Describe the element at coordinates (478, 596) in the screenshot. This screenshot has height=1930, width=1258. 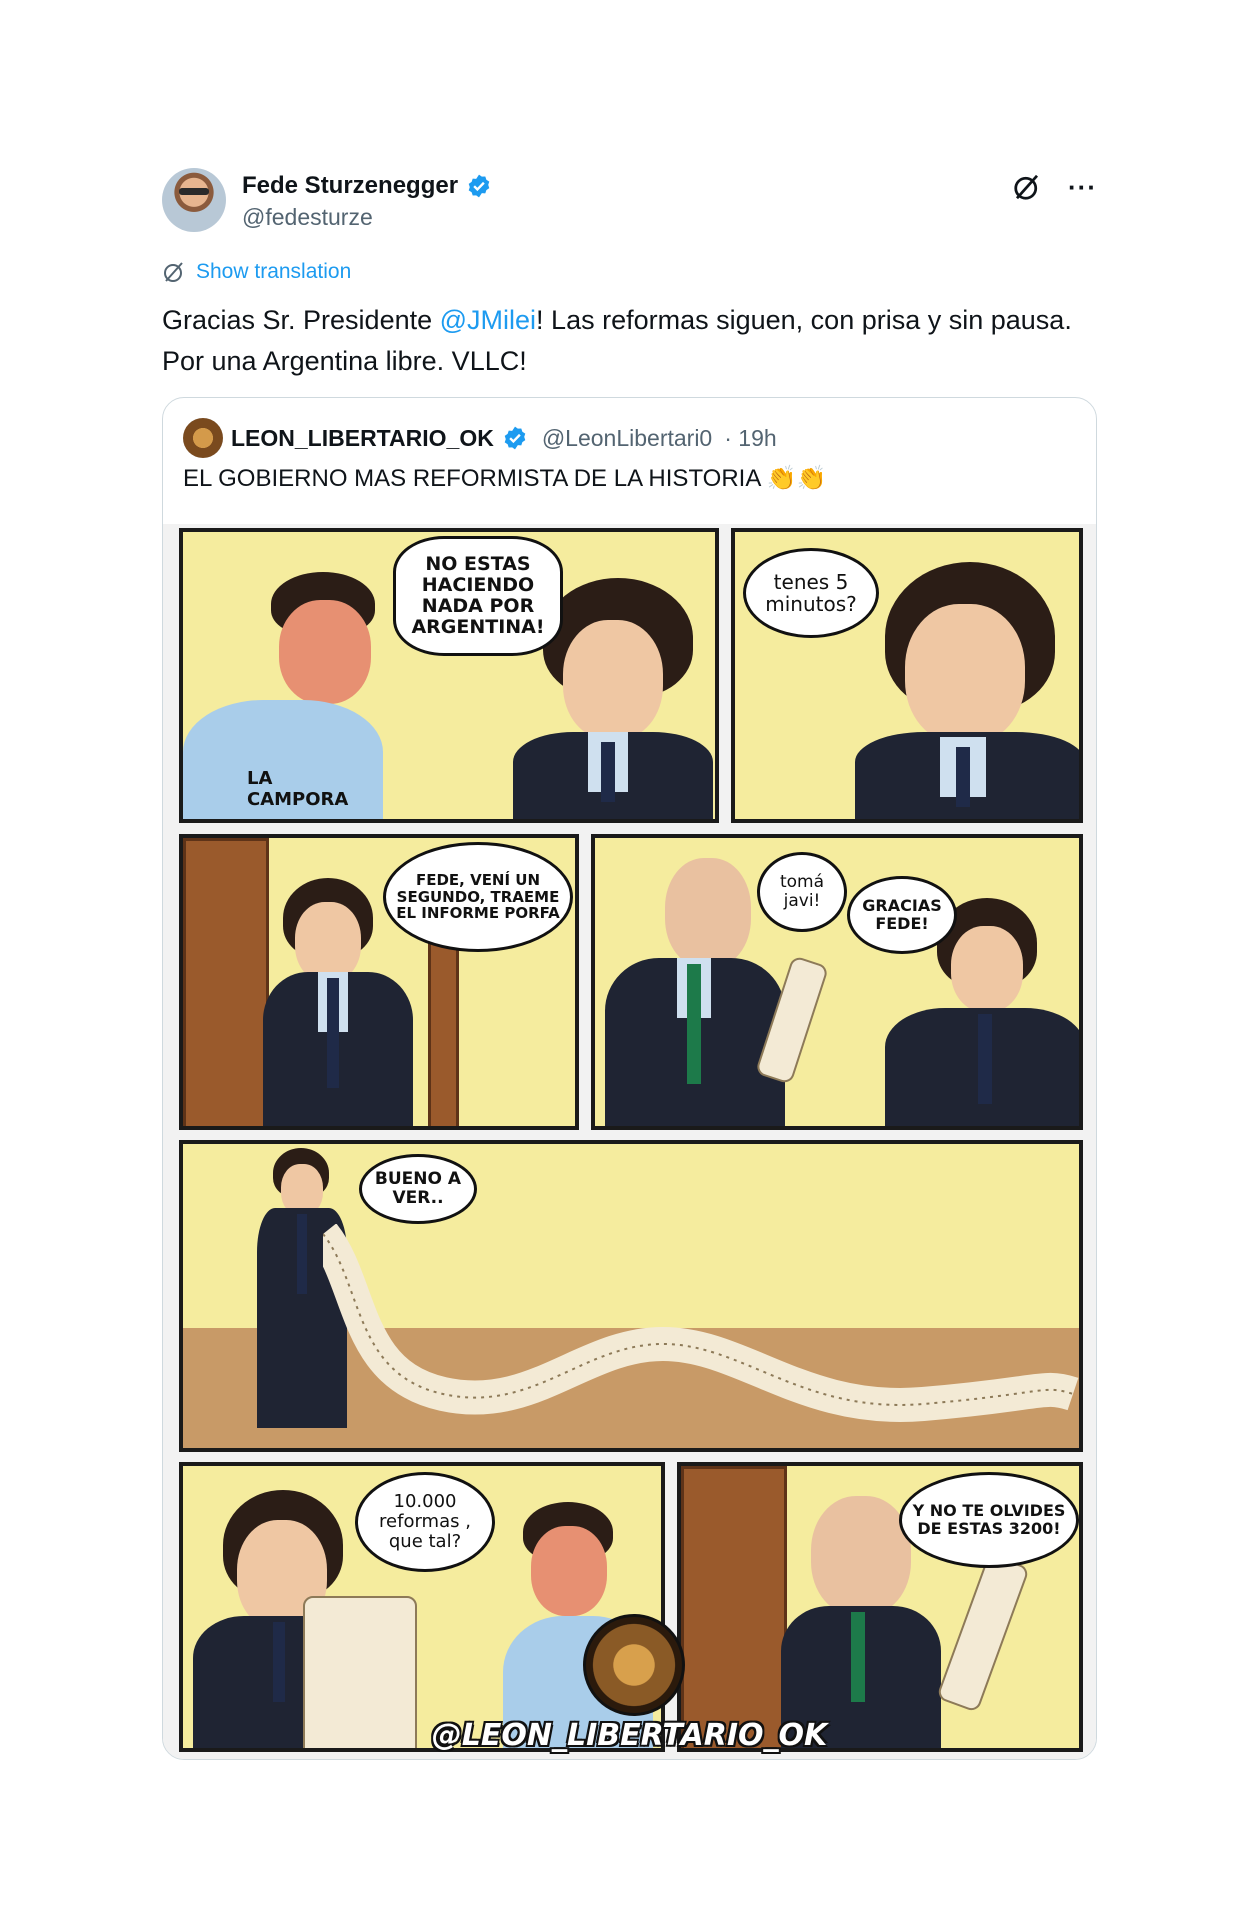
I see `speech-bubble-1: NO ESTAS HACIENDO NADA POR ARGENTINA!` at that location.